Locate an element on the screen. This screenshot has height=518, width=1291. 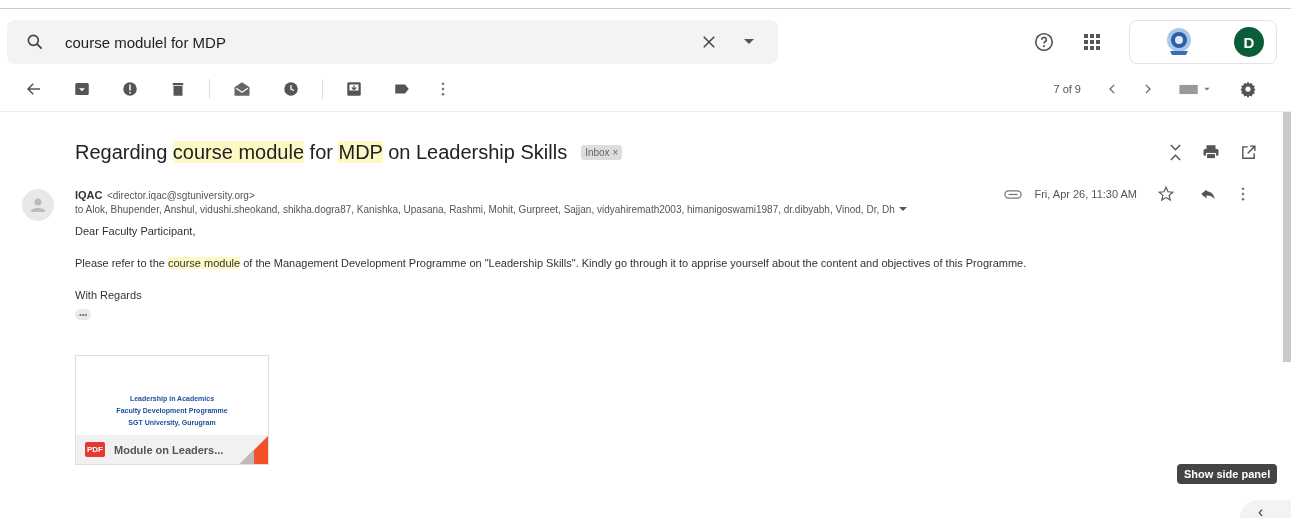
close-icon is located at coordinates (709, 42).